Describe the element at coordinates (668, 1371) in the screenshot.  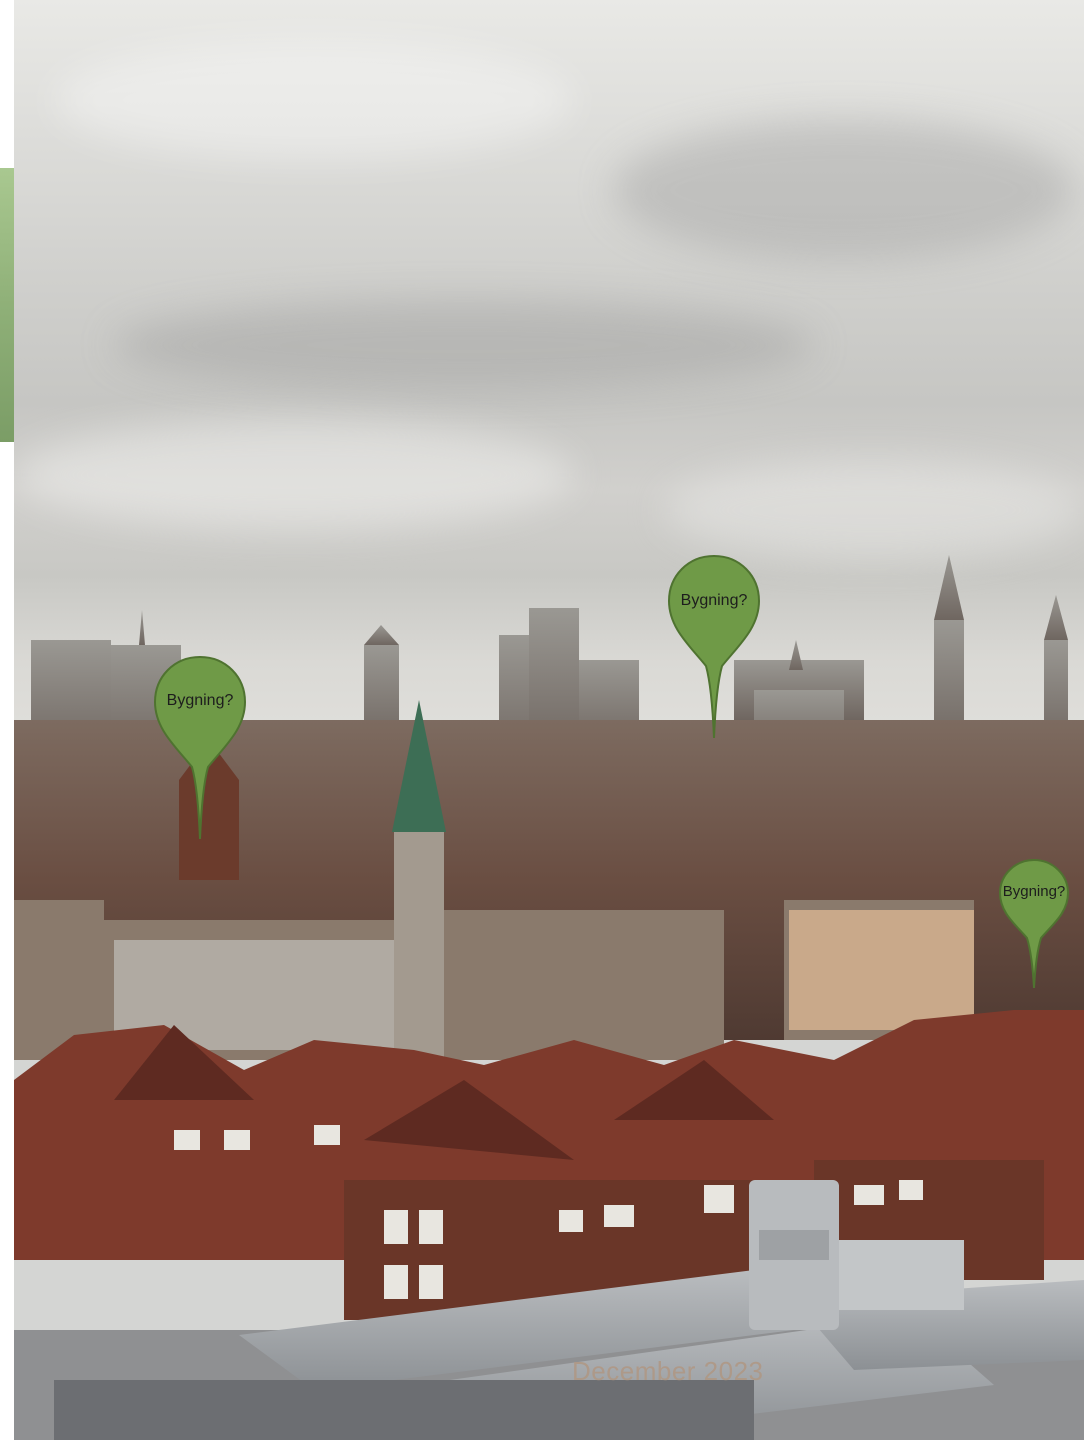
I see `footer-date: December 2023` at that location.